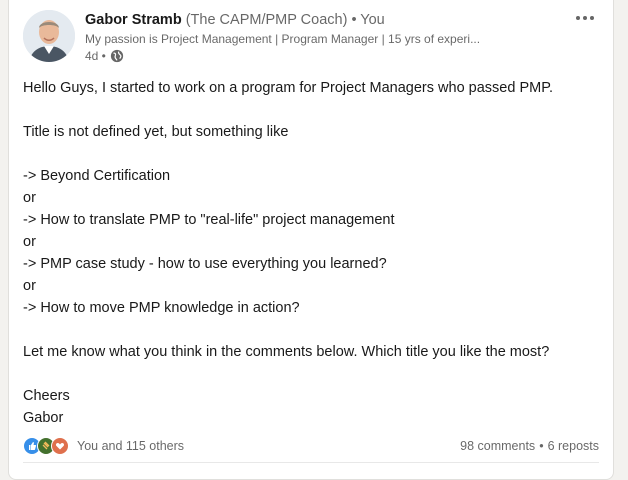  What do you see at coordinates (130, 446) in the screenshot?
I see `reactions-count: You and 115 others` at bounding box center [130, 446].